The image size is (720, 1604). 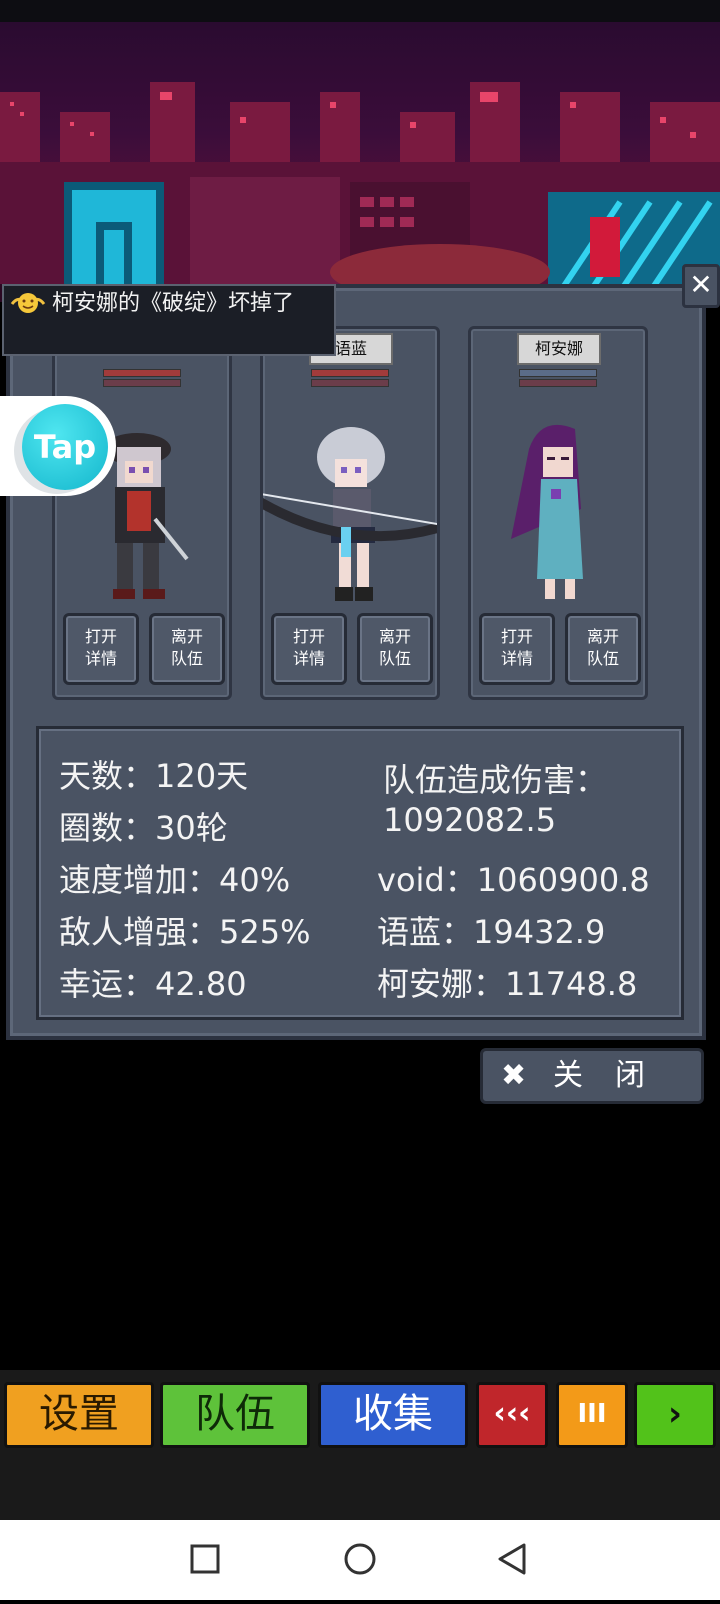 What do you see at coordinates (142, 513) in the screenshot?
I see `party-slot-1: 打开 详情 离开 队伍` at bounding box center [142, 513].